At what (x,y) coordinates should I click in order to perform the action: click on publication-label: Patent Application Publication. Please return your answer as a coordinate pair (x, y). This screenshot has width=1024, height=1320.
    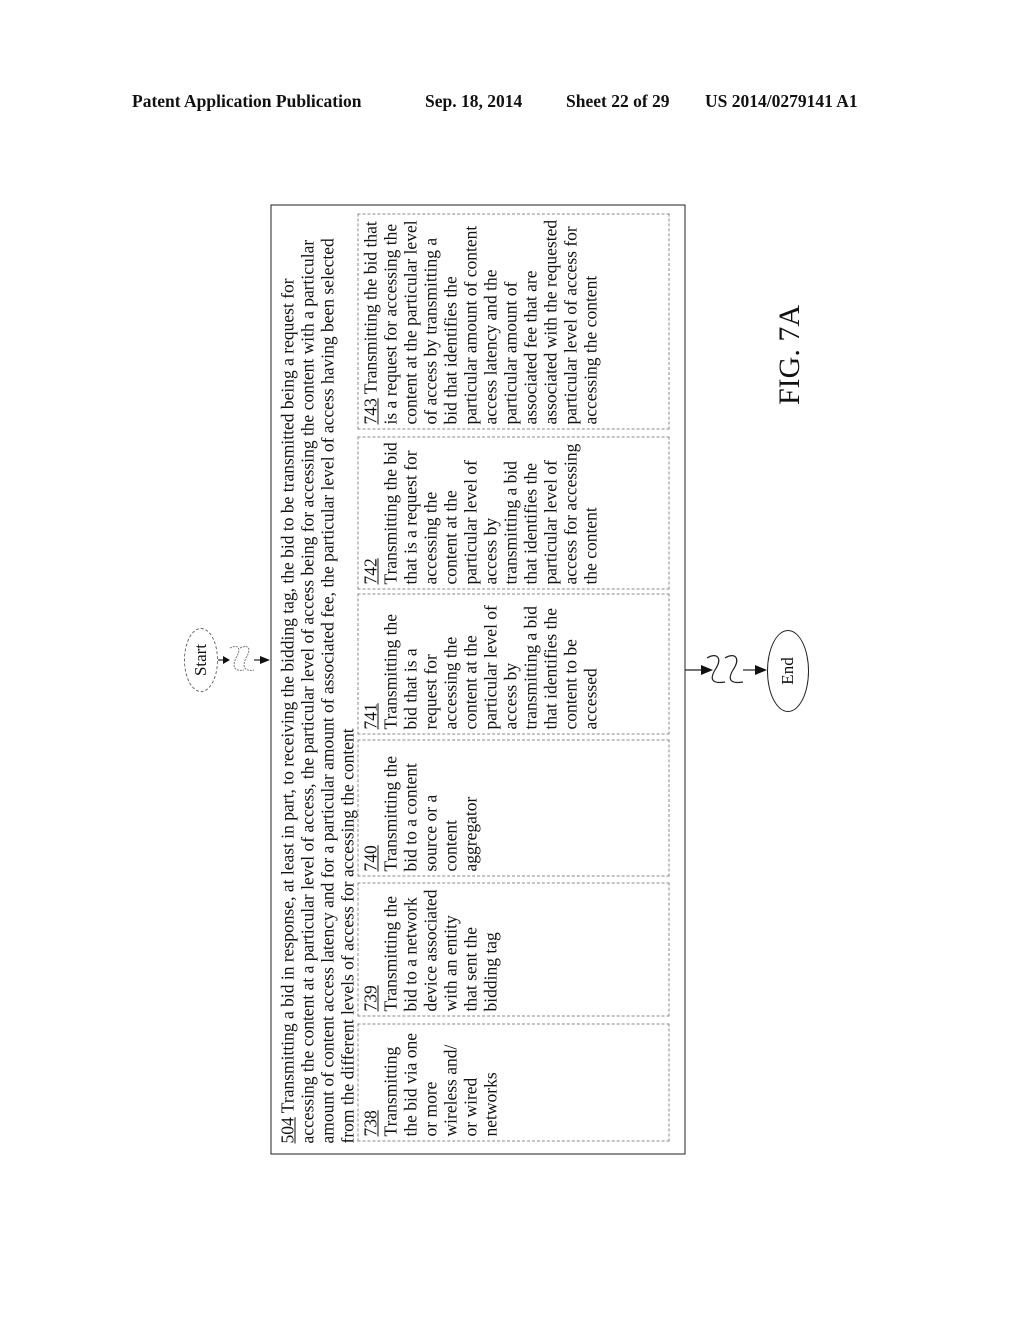
    Looking at the image, I should click on (247, 101).